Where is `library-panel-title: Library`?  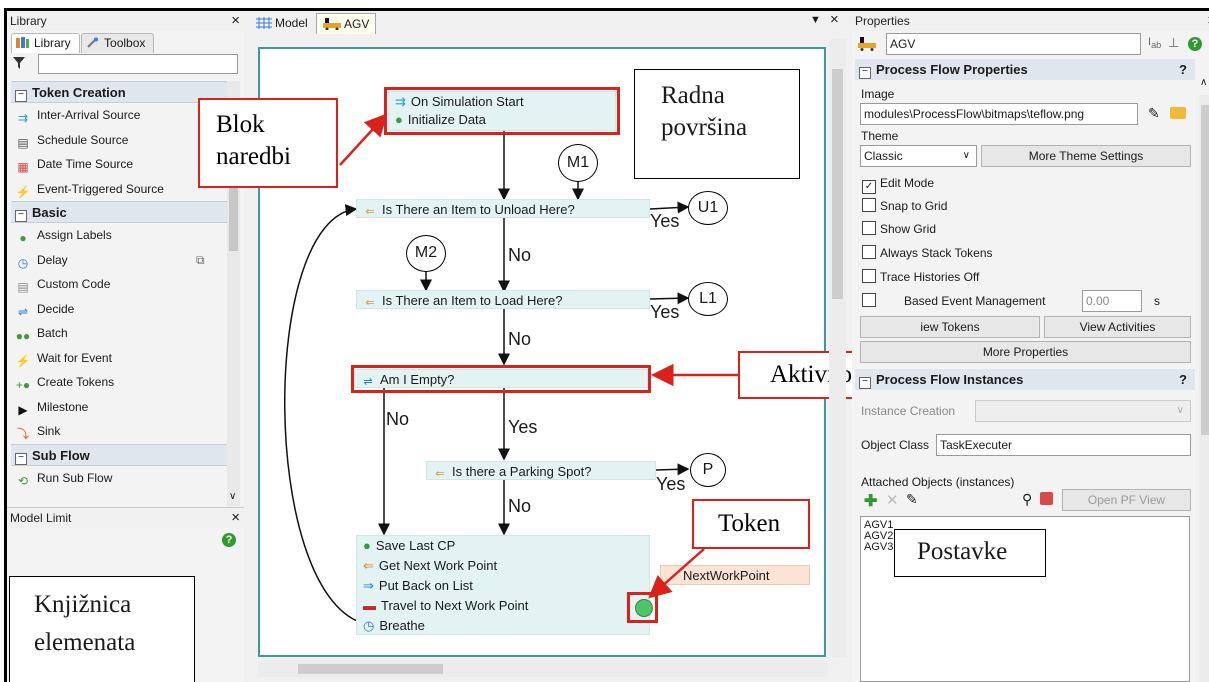 library-panel-title: Library is located at coordinates (125, 21).